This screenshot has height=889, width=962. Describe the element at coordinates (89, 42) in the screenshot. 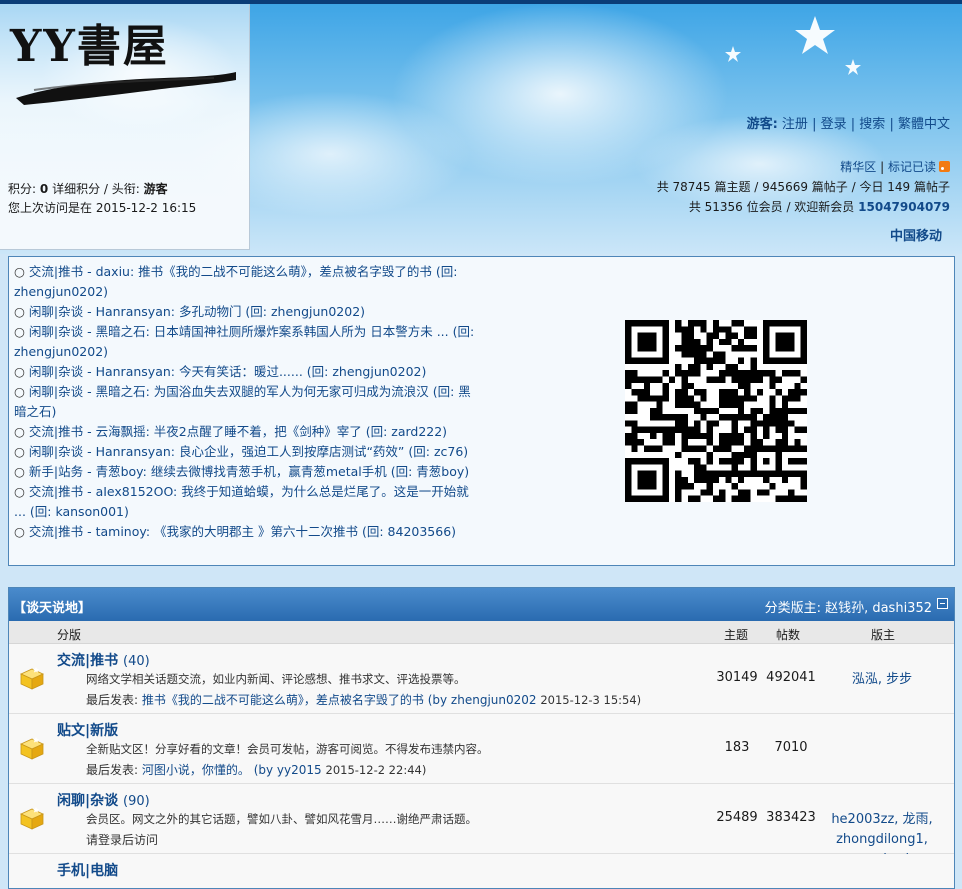

I see `site-logo: YY書屋` at that location.